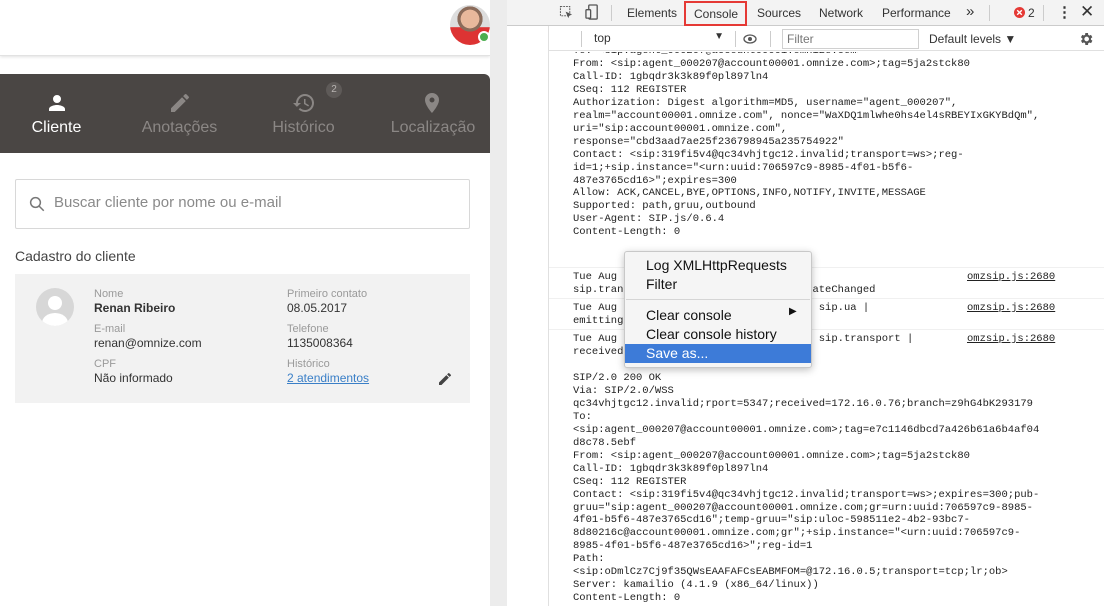 This screenshot has width=1104, height=606. I want to click on client-tabs: Cliente Anotações Histórico Localização, so click(245, 113).